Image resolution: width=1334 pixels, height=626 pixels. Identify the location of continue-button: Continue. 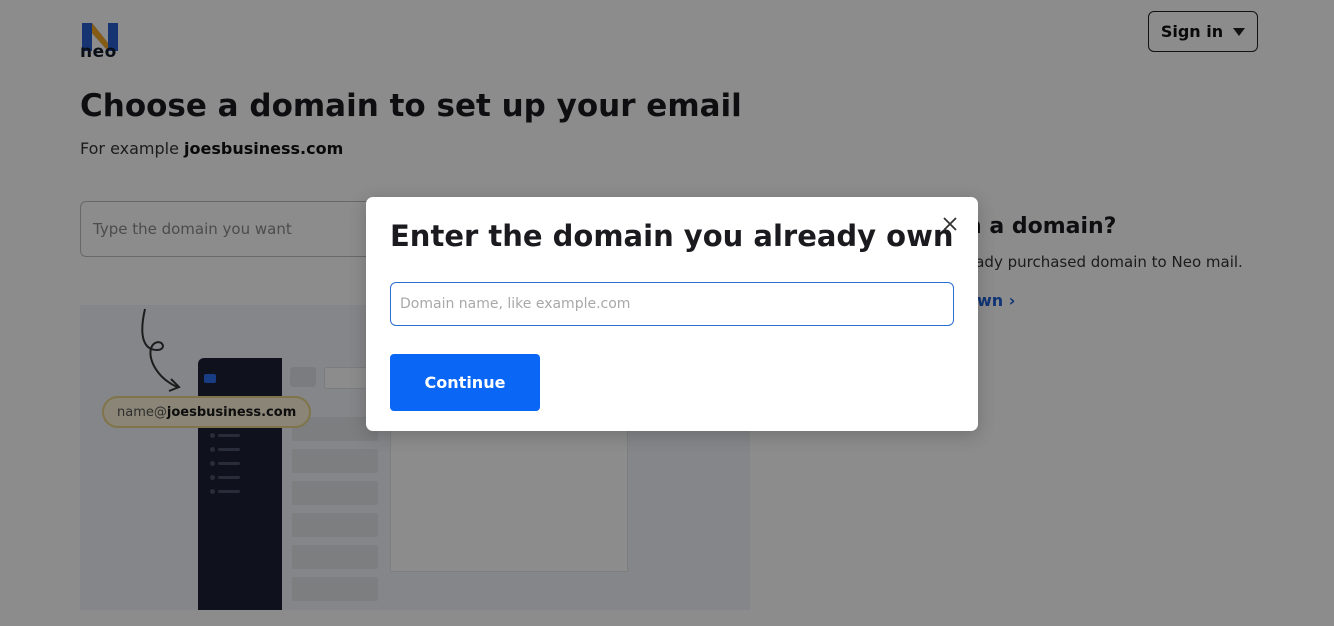
(465, 382).